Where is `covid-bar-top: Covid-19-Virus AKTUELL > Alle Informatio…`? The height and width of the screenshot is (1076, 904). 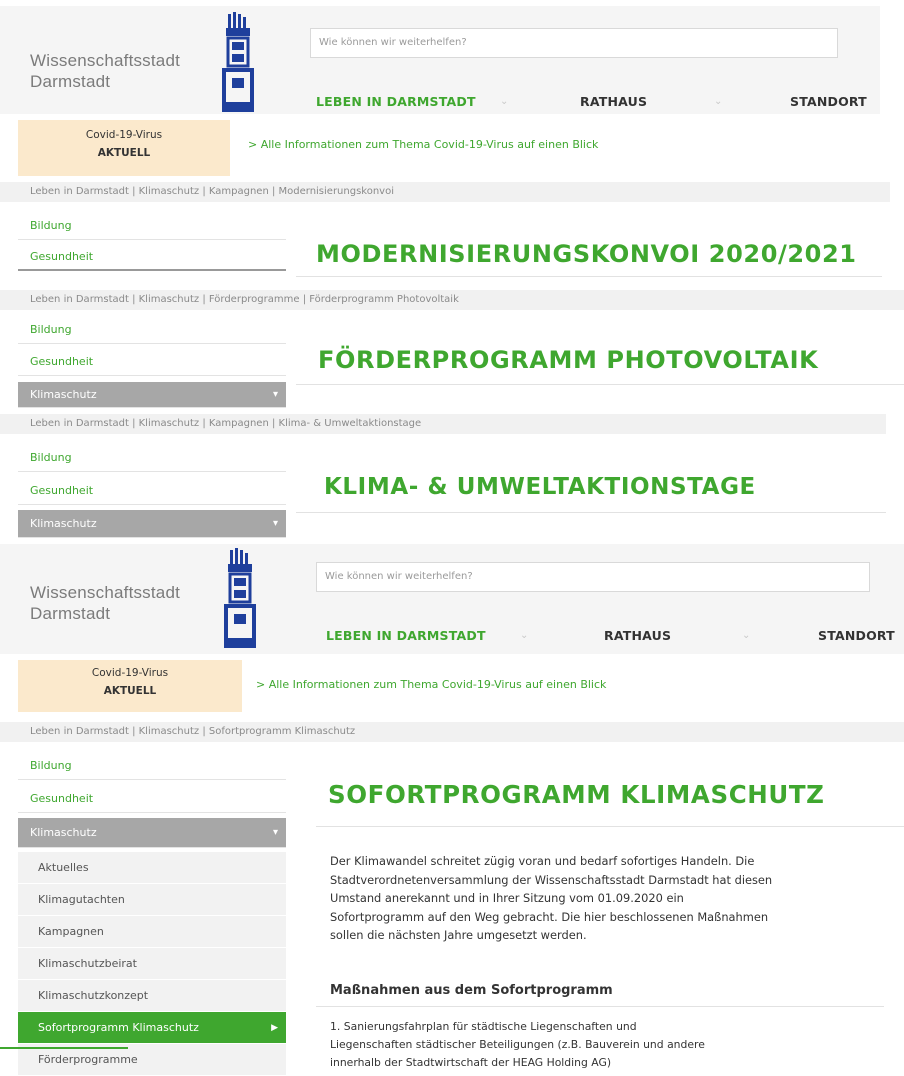
covid-bar-top: Covid-19-Virus AKTUELL > Alle Informatio… is located at coordinates (452, 148).